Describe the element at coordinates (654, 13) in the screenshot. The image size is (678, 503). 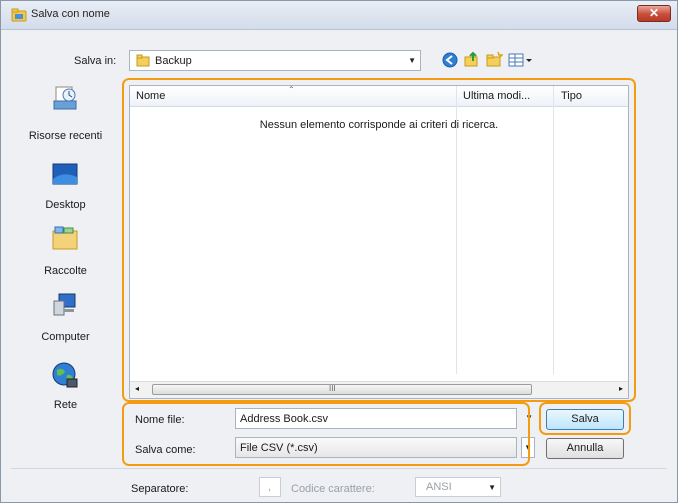
I see `close-button: ✕` at that location.